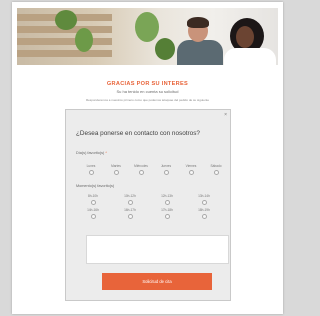 Image resolution: width=320 pixels, height=316 pixels. I want to click on day-option: Jueves, so click(166, 169).